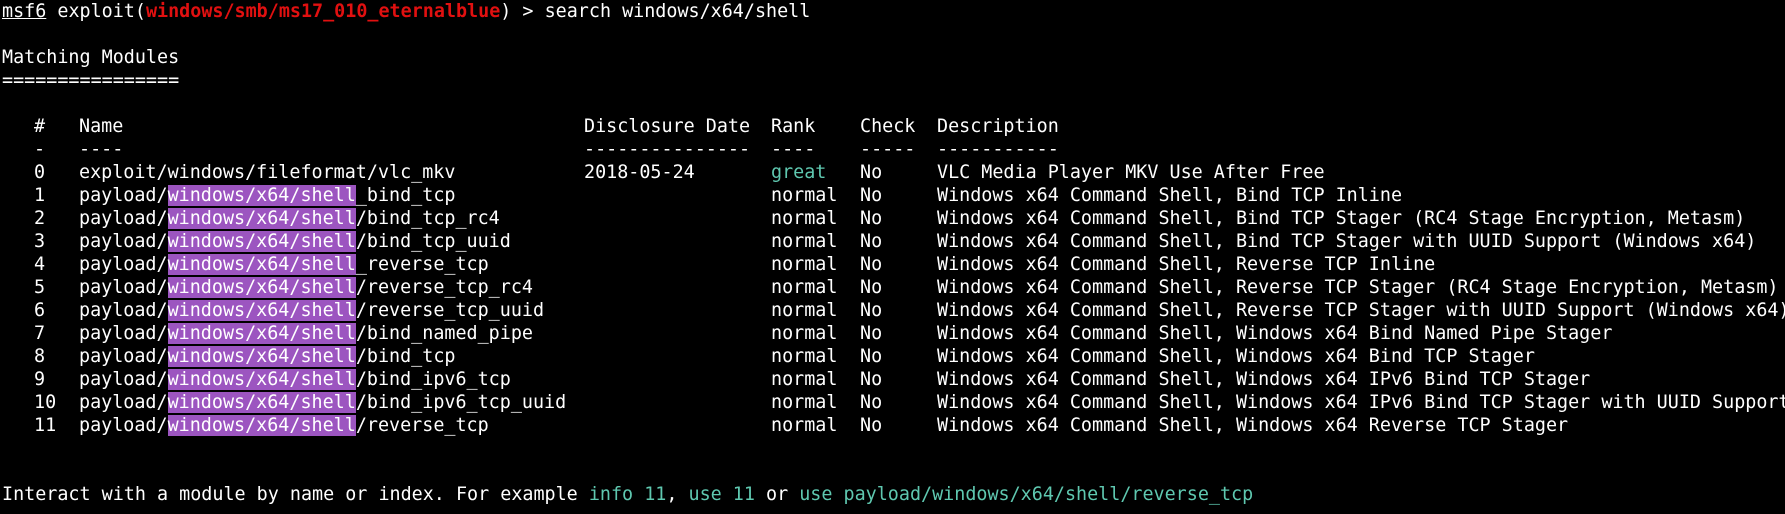 This screenshot has width=1785, height=514. I want to click on module-name: payload/windows/x64/shell/reverse_tcp, so click(284, 425).